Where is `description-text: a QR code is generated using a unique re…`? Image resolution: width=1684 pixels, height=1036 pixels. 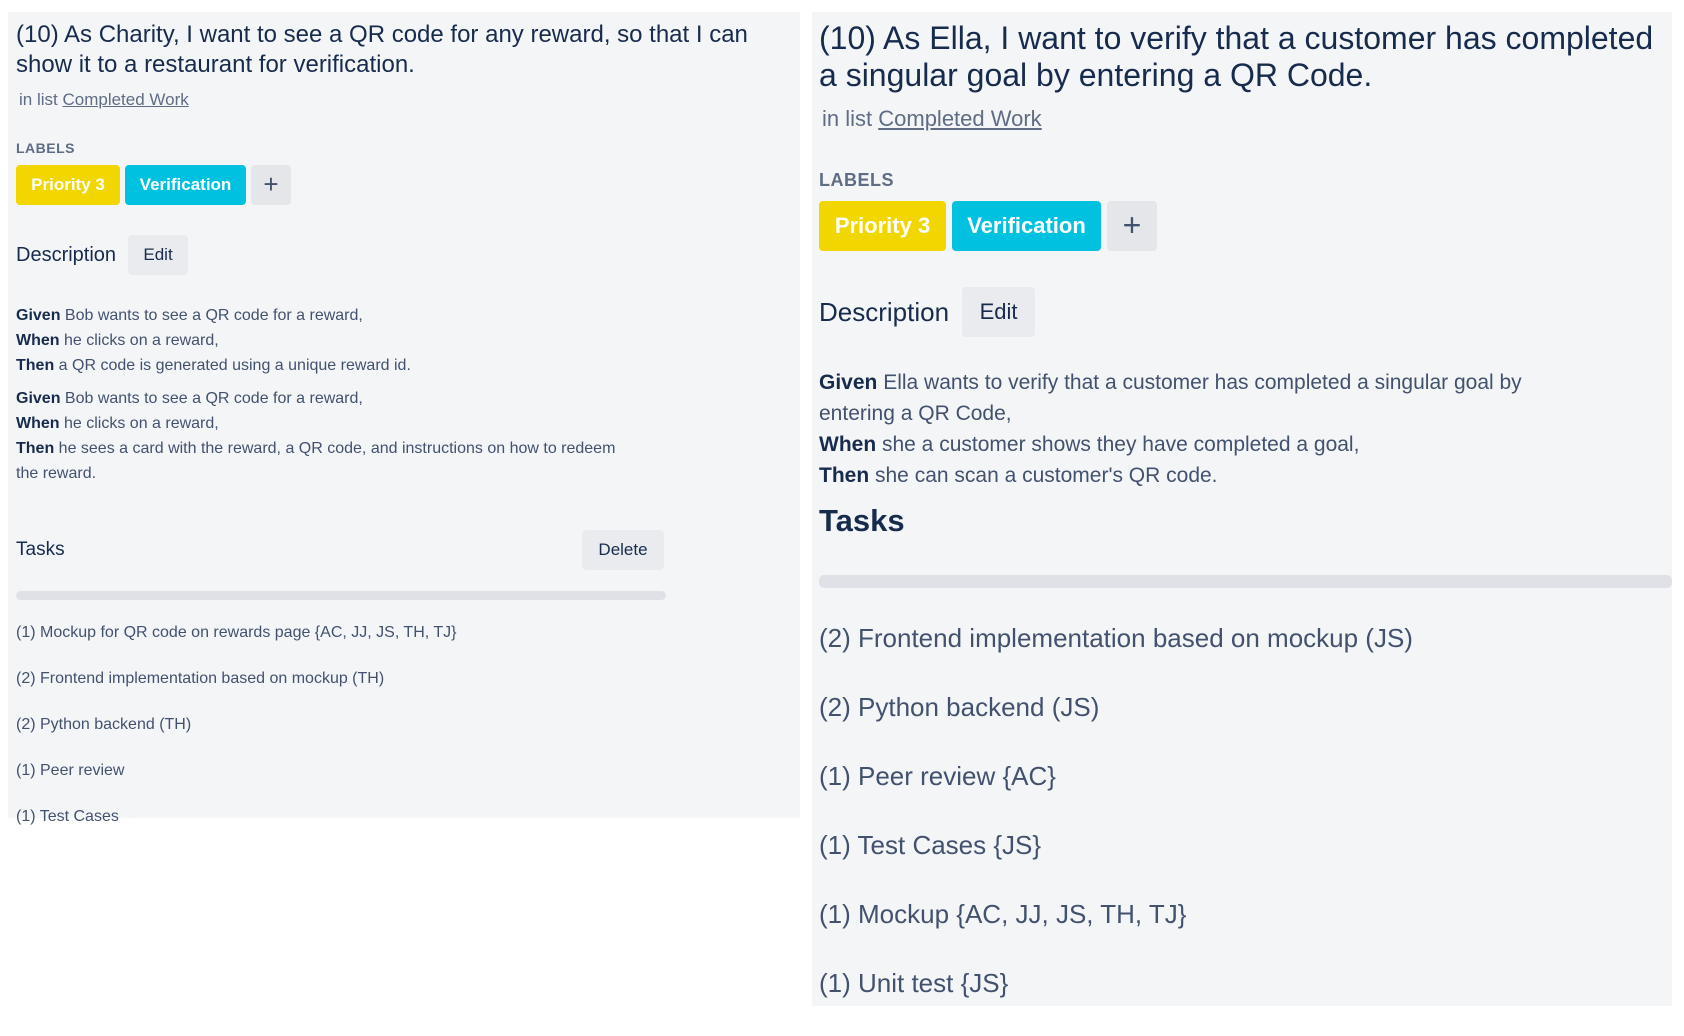
description-text: a QR code is generated using a unique re… is located at coordinates (232, 365).